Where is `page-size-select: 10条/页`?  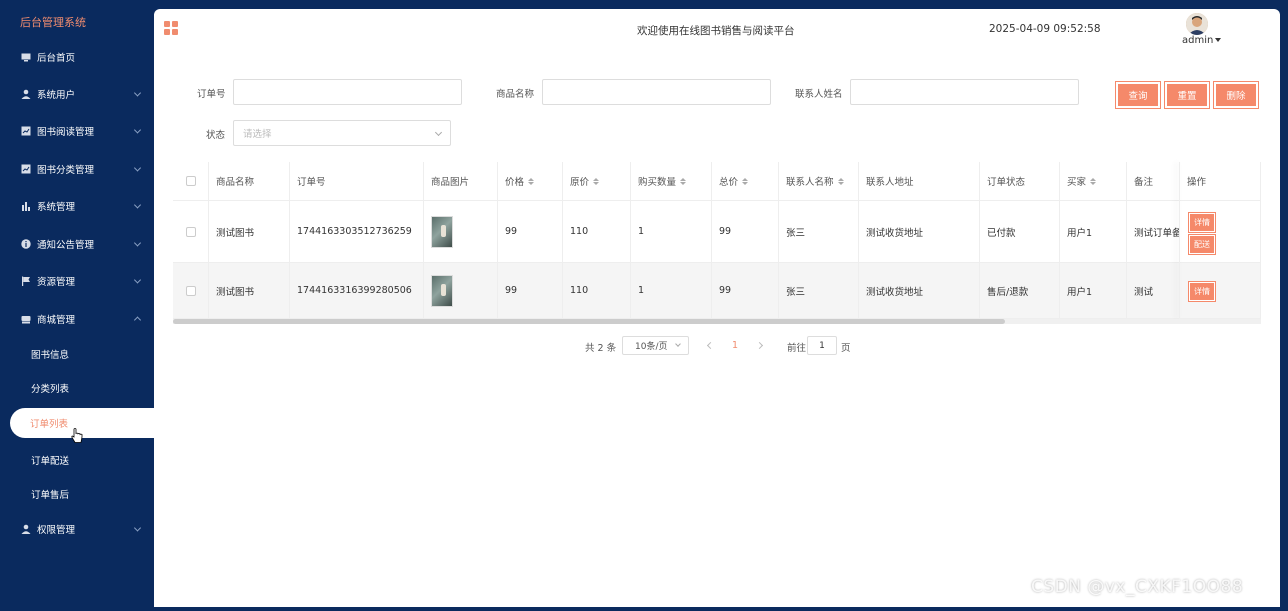 page-size-select: 10条/页 is located at coordinates (655, 345).